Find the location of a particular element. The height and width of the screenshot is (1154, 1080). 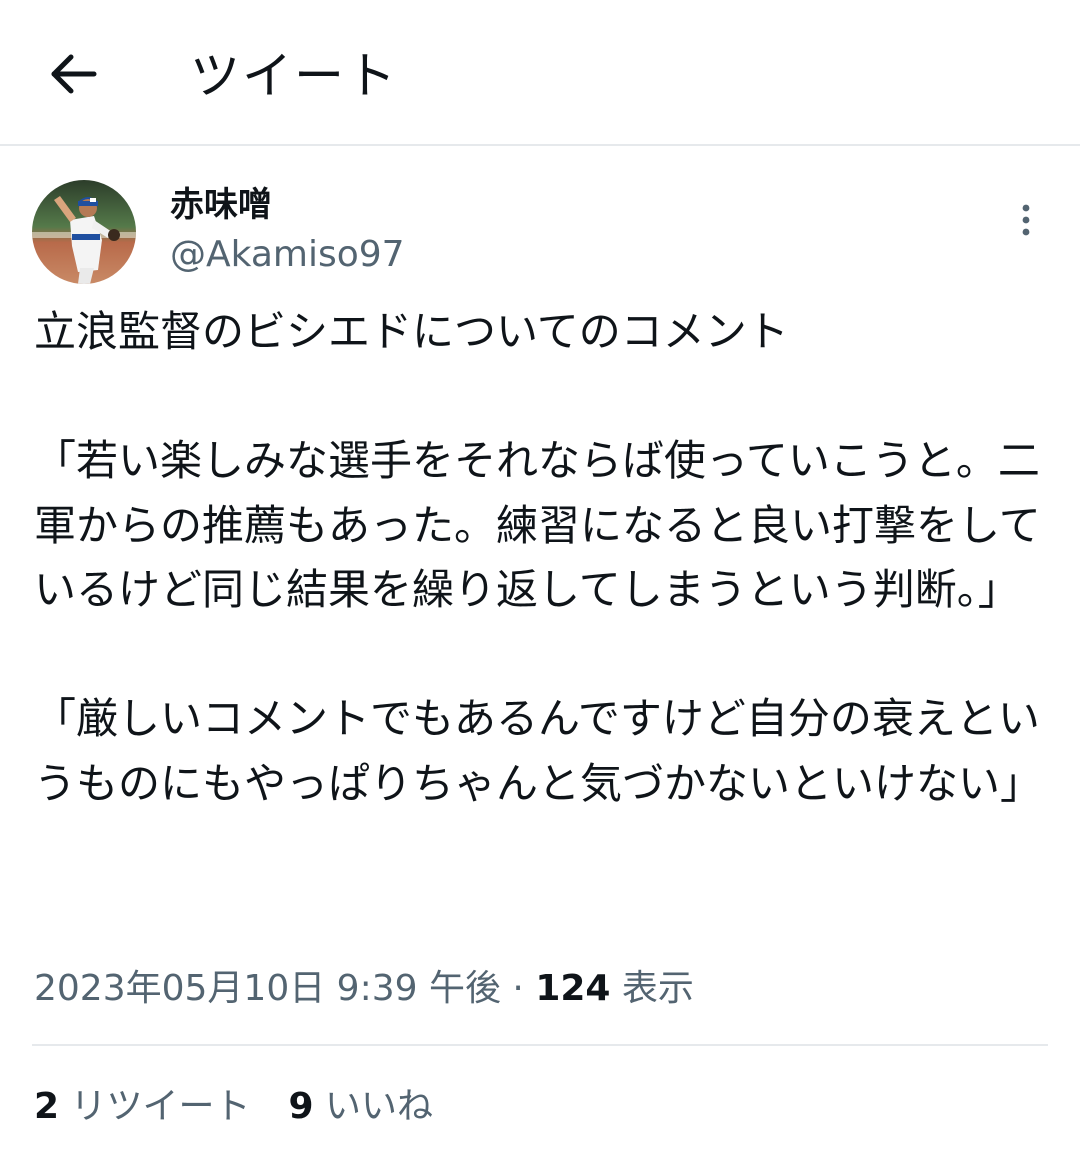

views-count: 124 is located at coordinates (573, 988).